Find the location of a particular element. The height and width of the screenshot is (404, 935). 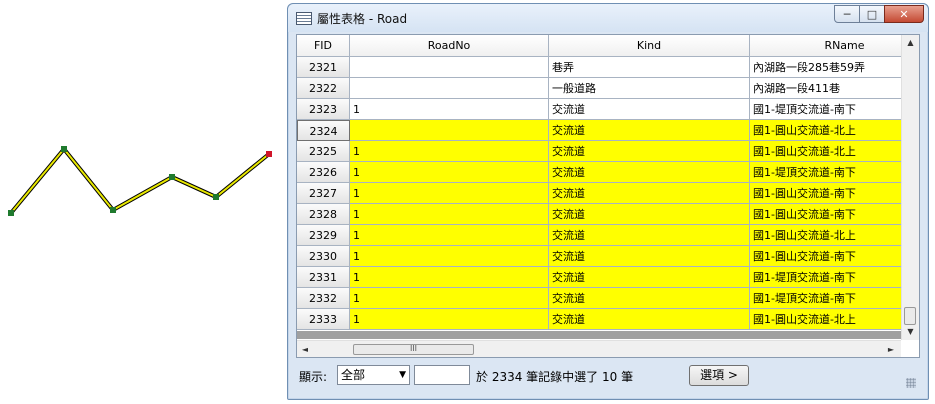

minimize-button: ─ is located at coordinates (847, 14).